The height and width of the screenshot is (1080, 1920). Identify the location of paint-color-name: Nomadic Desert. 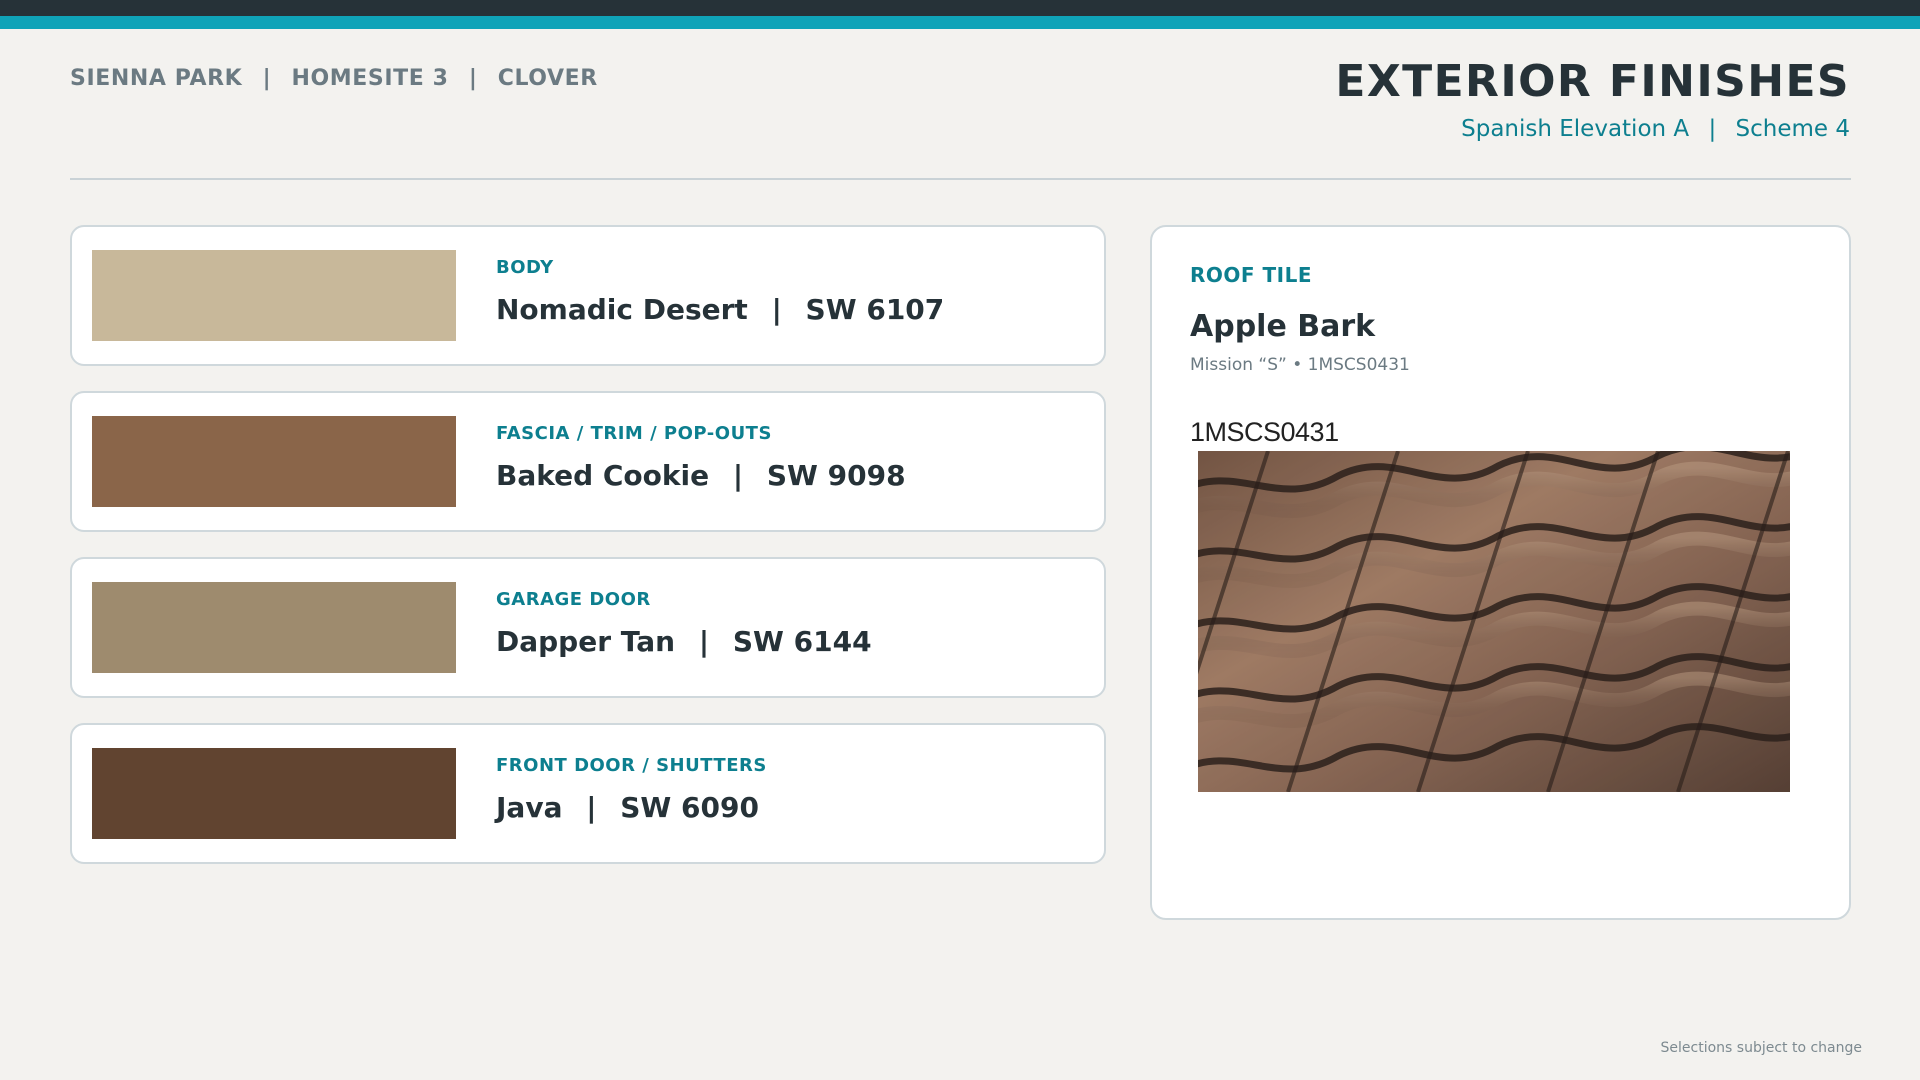
(622, 309).